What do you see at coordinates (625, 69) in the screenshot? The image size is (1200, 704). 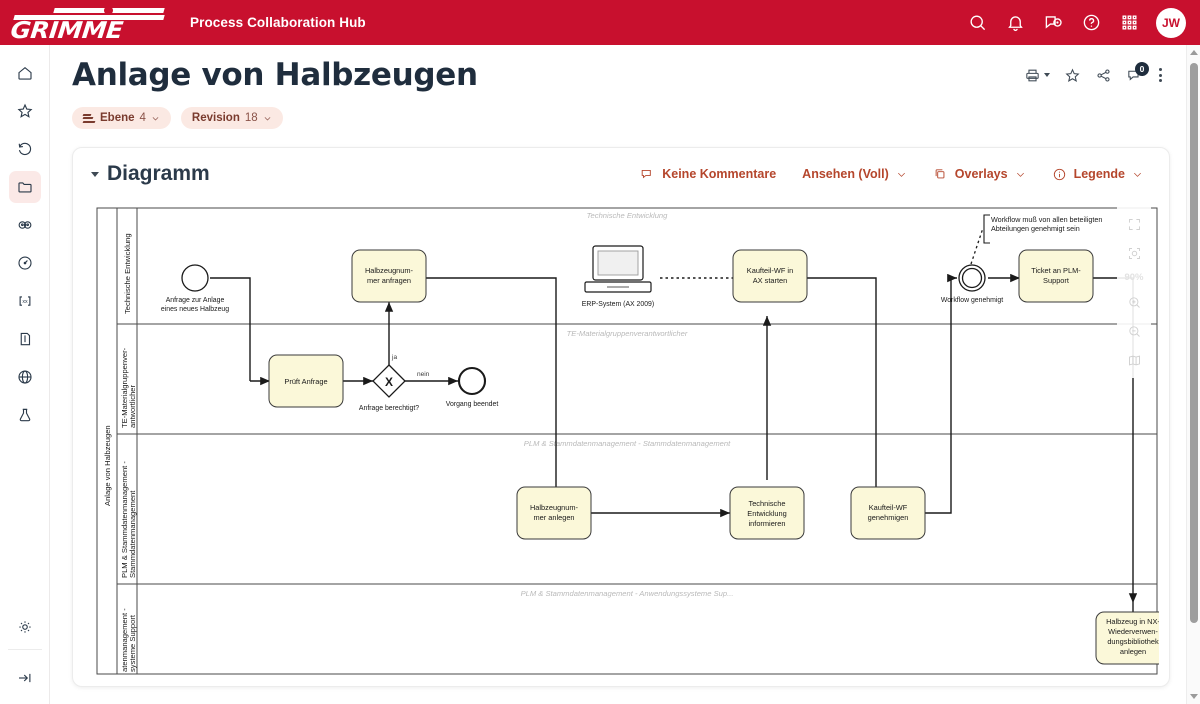 I see `title-row: Anlage von Halbzeugen 0` at bounding box center [625, 69].